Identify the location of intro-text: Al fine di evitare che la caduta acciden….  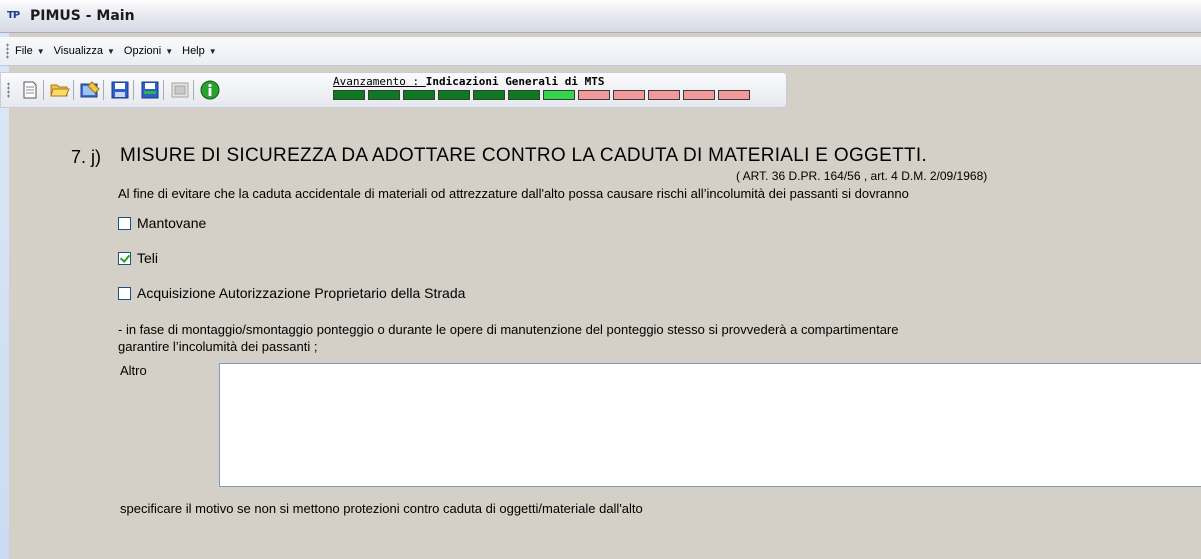
(513, 193).